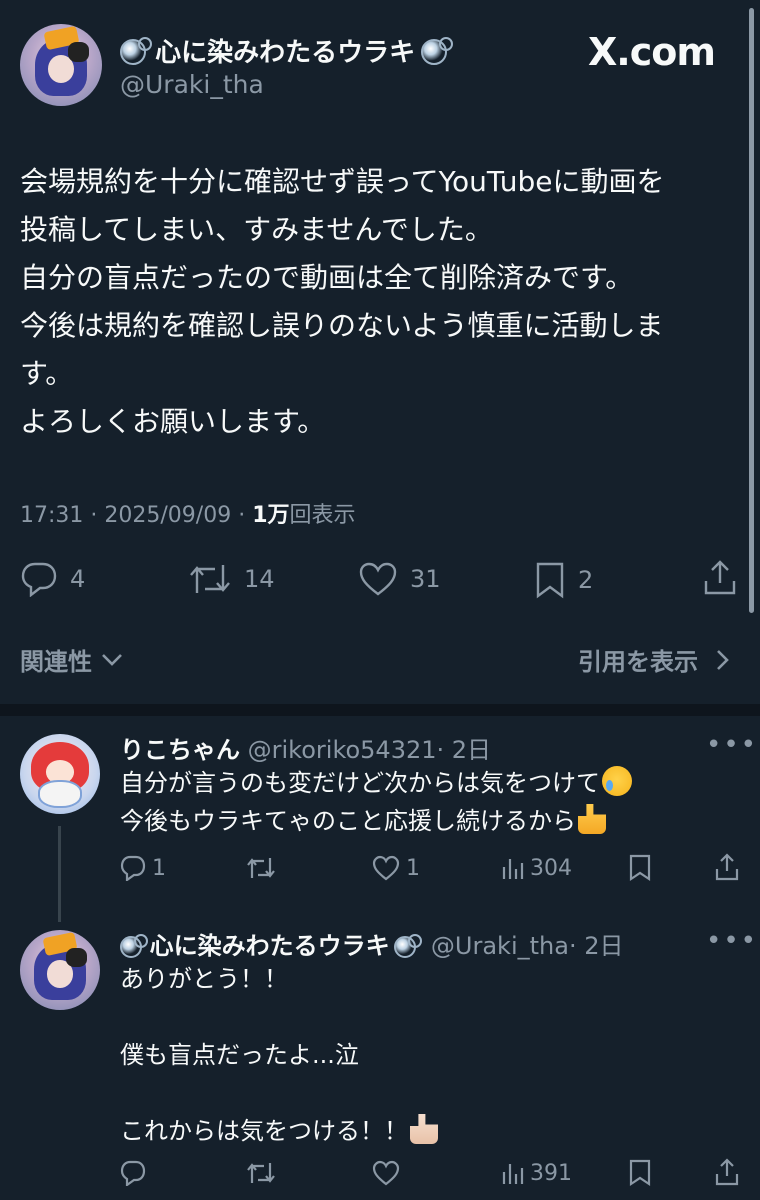 This screenshot has width=760, height=1200. Describe the element at coordinates (72, 659) in the screenshot. I see `sort-relevance-dropdown: 関連性` at that location.